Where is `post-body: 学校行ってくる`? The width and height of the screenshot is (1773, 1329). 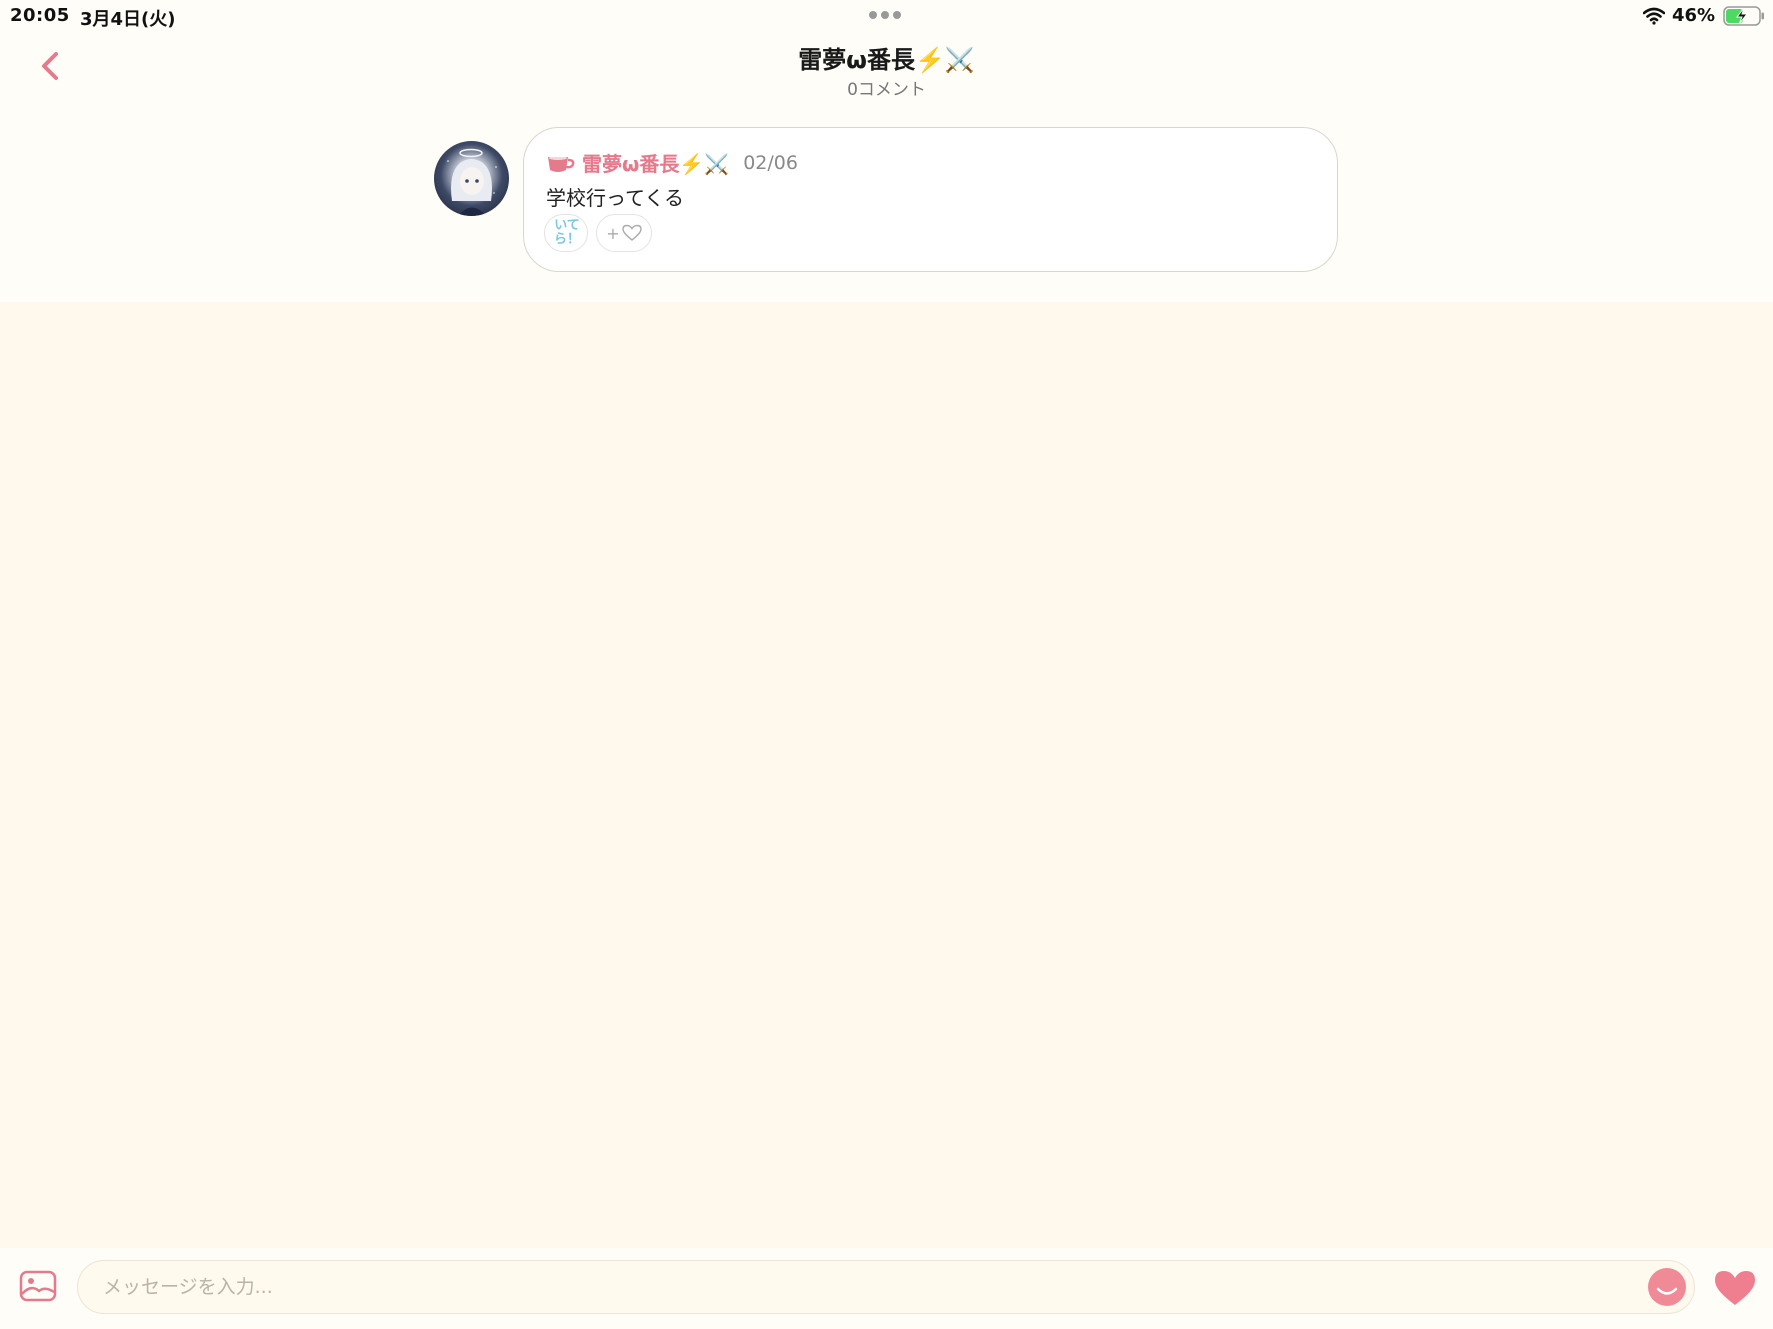 post-body: 学校行ってくる is located at coordinates (615, 198).